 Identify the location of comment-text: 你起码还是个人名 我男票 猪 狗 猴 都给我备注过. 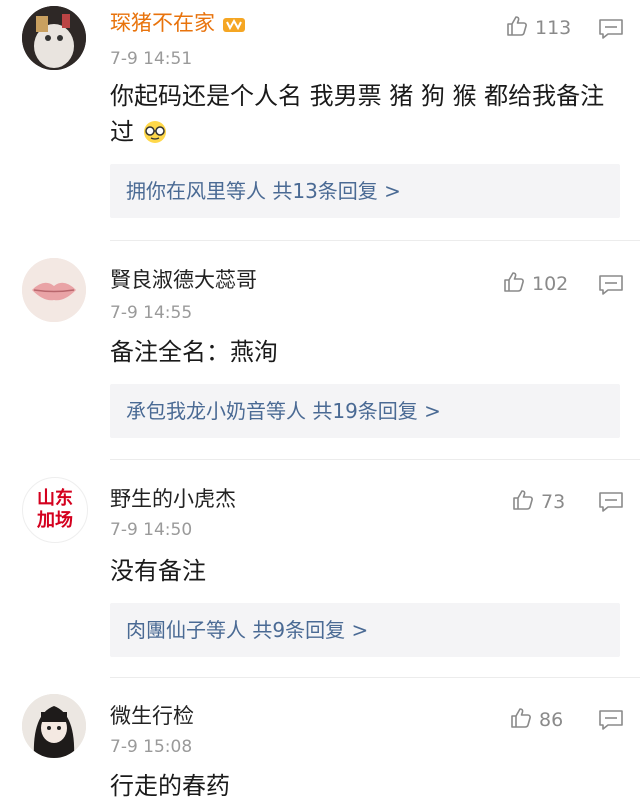
(357, 114).